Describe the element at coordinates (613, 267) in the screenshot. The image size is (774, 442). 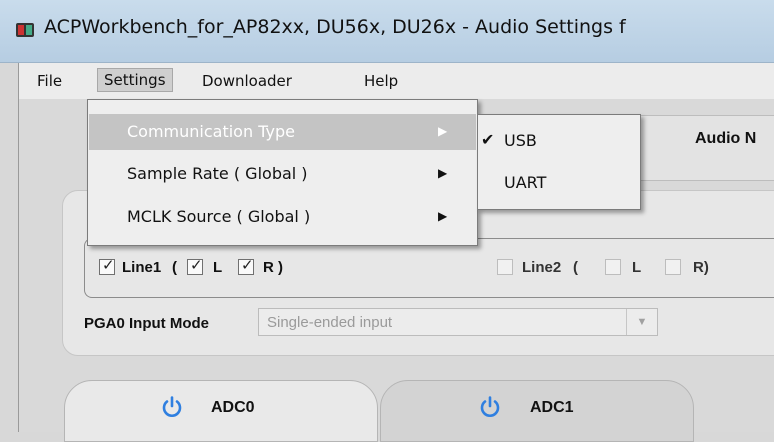
I see `line2-left-checkbox` at that location.